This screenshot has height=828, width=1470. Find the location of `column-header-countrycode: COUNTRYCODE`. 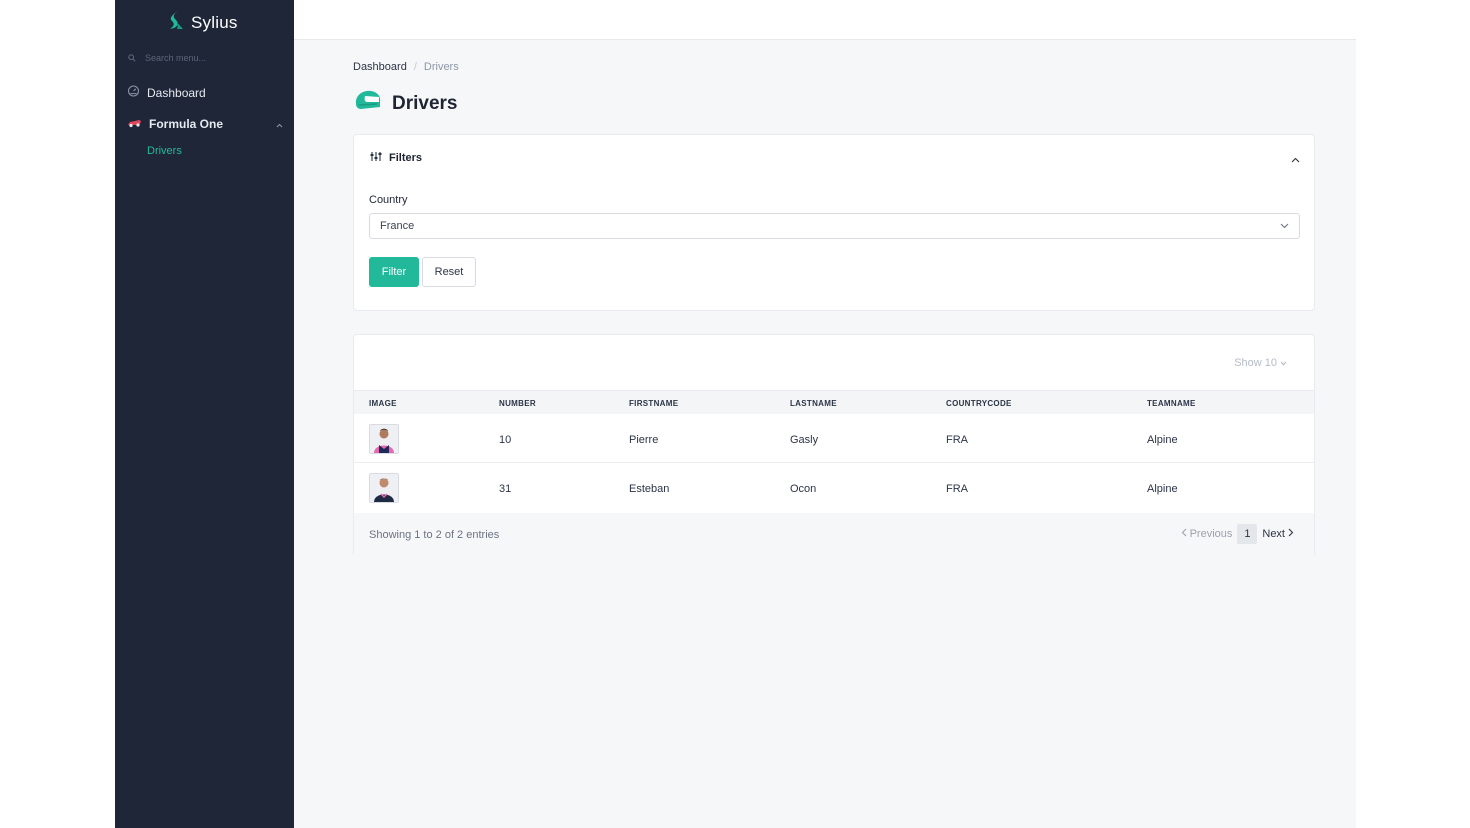

column-header-countrycode: COUNTRYCODE is located at coordinates (979, 403).